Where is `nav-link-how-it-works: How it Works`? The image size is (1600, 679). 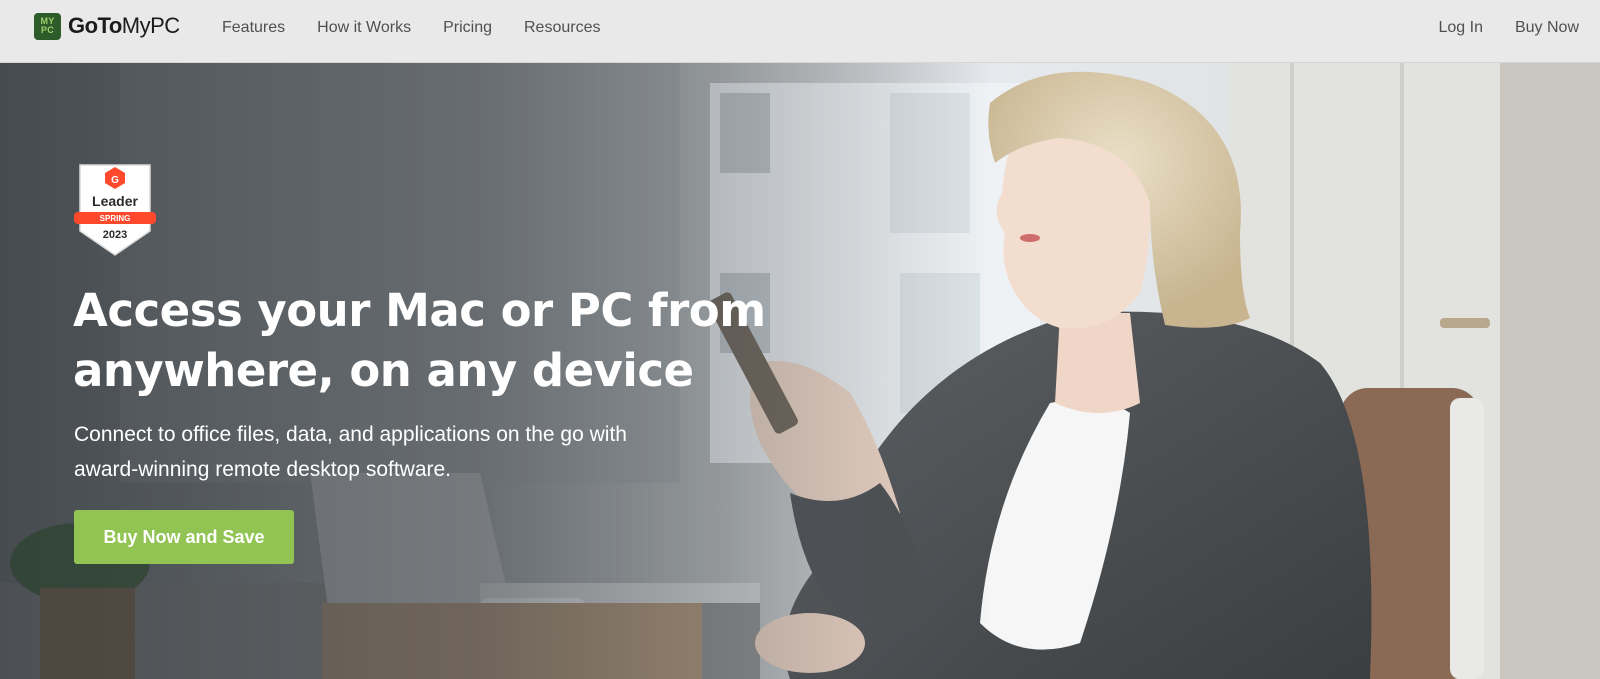 nav-link-how-it-works: How it Works is located at coordinates (364, 28).